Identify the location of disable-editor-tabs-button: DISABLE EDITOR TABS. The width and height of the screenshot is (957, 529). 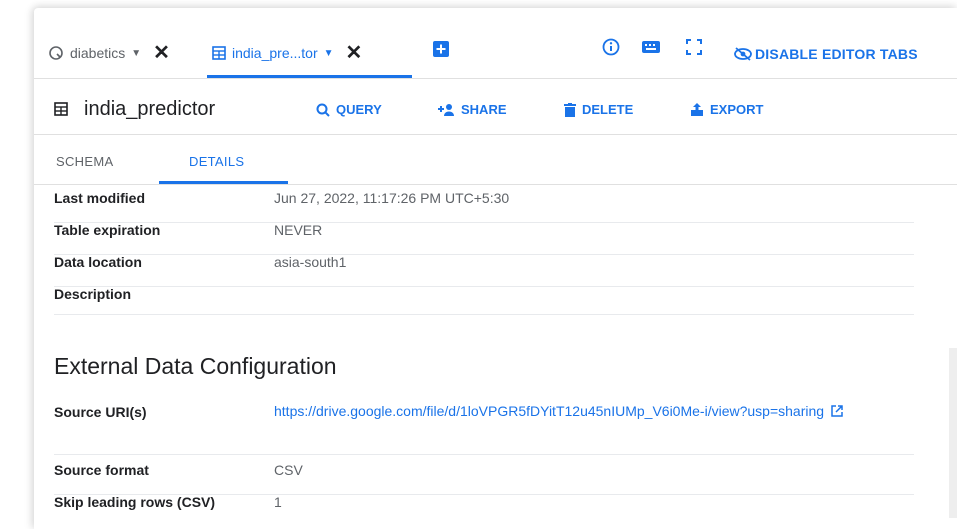
(826, 54).